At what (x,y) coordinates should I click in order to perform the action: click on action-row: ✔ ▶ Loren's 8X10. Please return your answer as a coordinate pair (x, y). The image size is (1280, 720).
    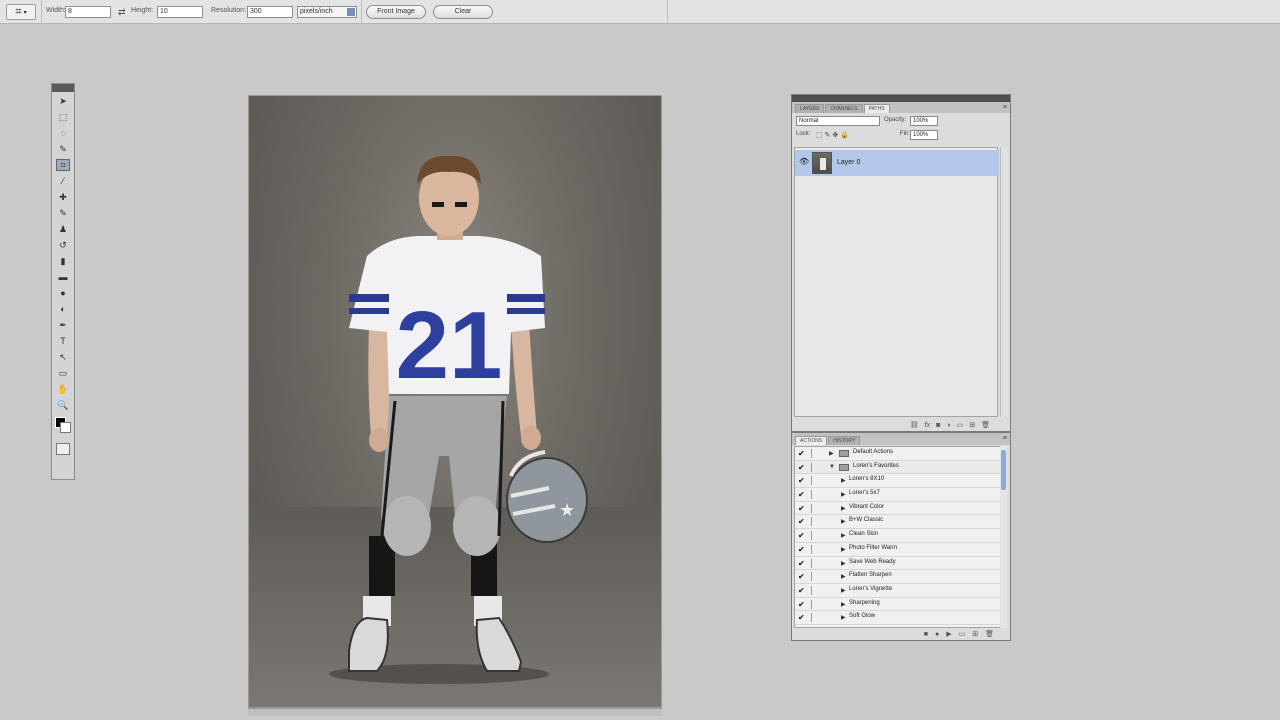
    Looking at the image, I should click on (899, 481).